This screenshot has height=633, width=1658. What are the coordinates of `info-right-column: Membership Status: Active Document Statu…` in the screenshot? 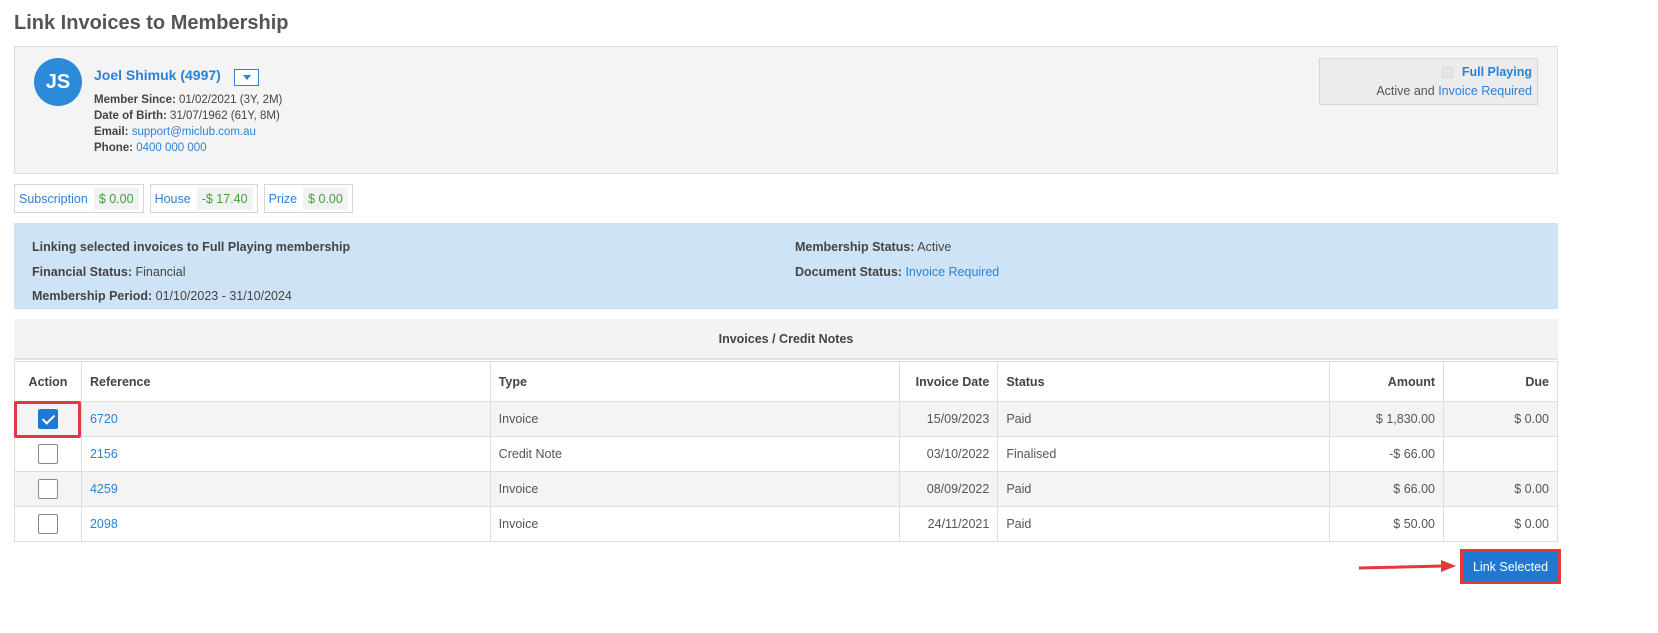 It's located at (897, 259).